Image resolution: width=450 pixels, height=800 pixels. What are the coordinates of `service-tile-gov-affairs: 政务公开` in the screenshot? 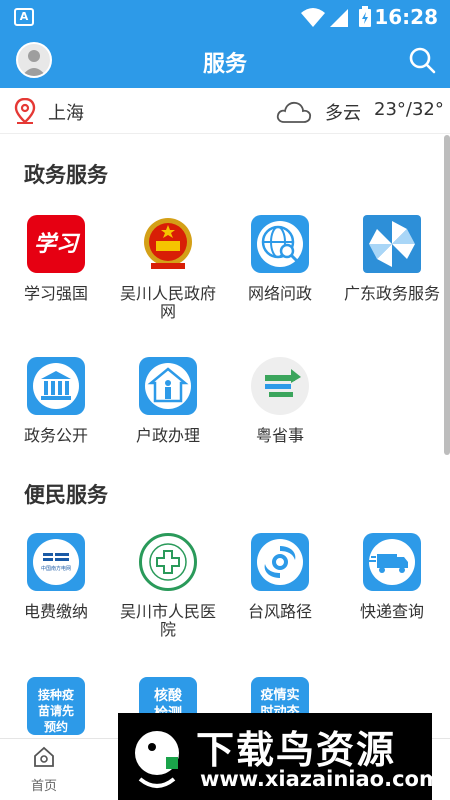 It's located at (56, 401).